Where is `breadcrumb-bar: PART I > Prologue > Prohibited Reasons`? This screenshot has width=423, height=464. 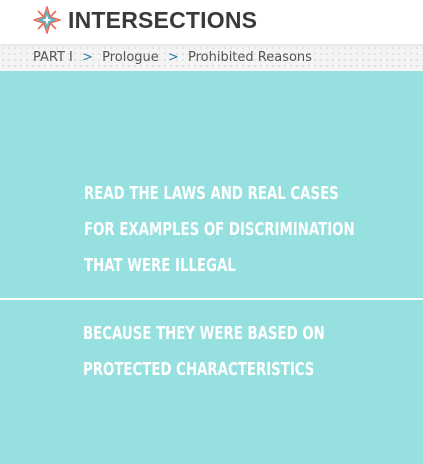
breadcrumb-bar: PART I > Prologue > Prohibited Reasons is located at coordinates (211, 58).